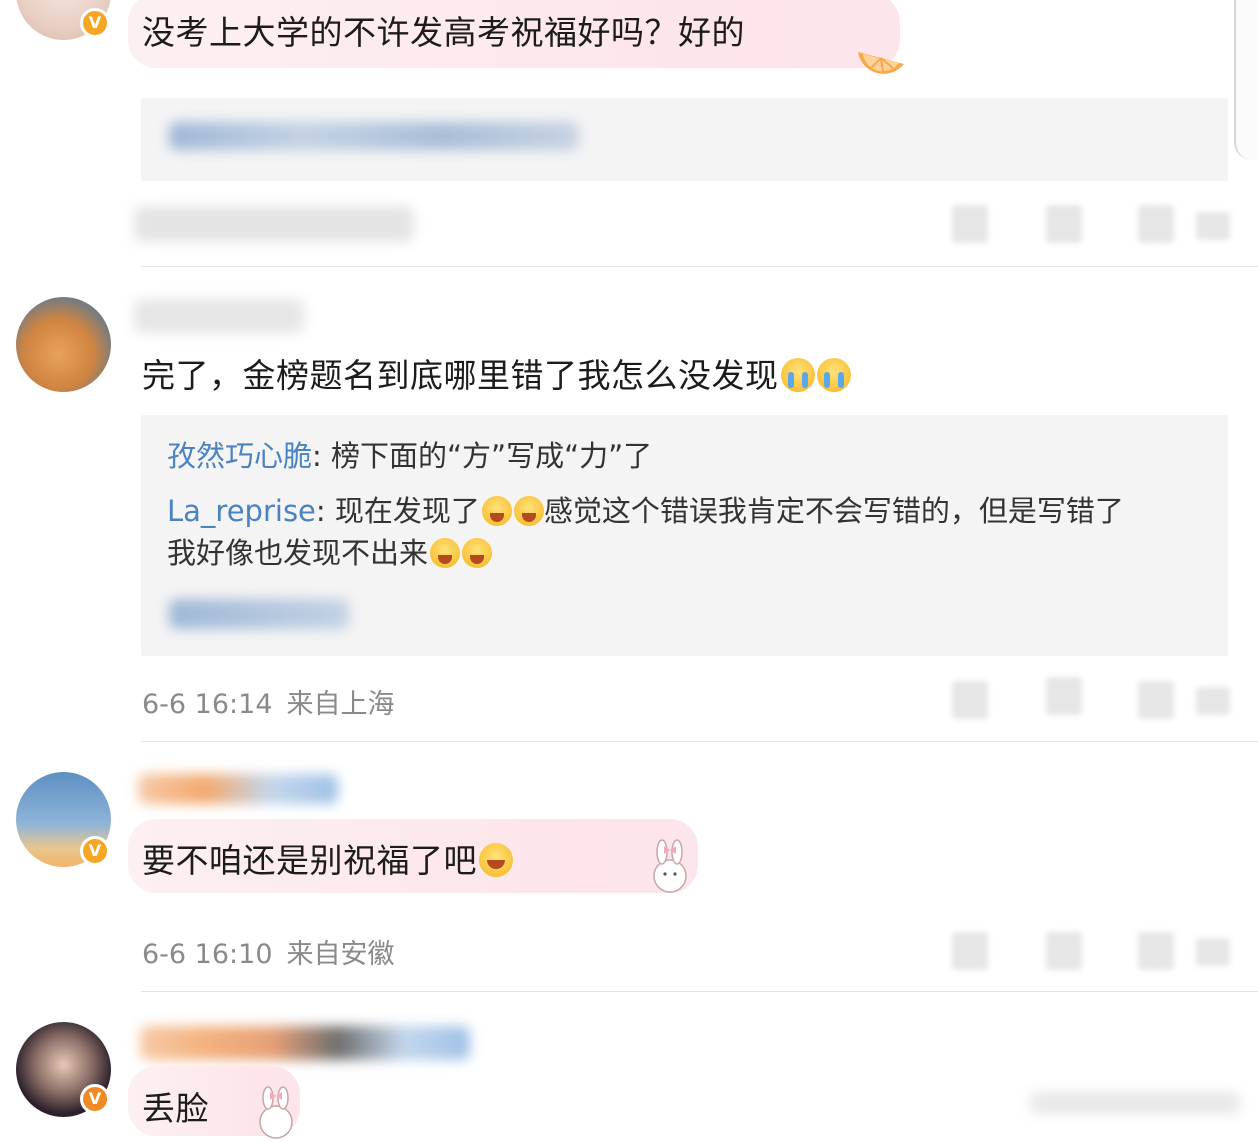  Describe the element at coordinates (309, 860) in the screenshot. I see `comment-body: 要不咱还是别祝福了吧` at that location.